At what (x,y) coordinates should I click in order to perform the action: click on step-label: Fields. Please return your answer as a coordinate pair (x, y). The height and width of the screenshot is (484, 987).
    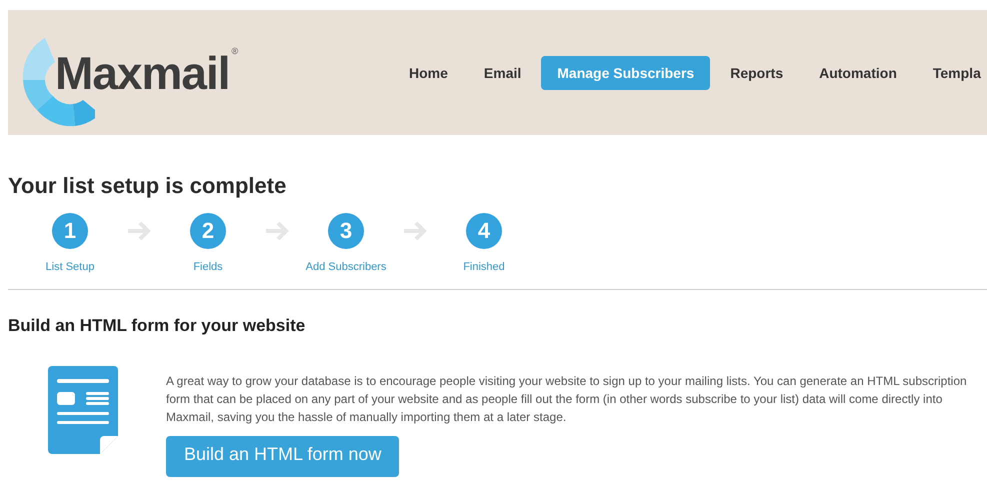
    Looking at the image, I should click on (208, 267).